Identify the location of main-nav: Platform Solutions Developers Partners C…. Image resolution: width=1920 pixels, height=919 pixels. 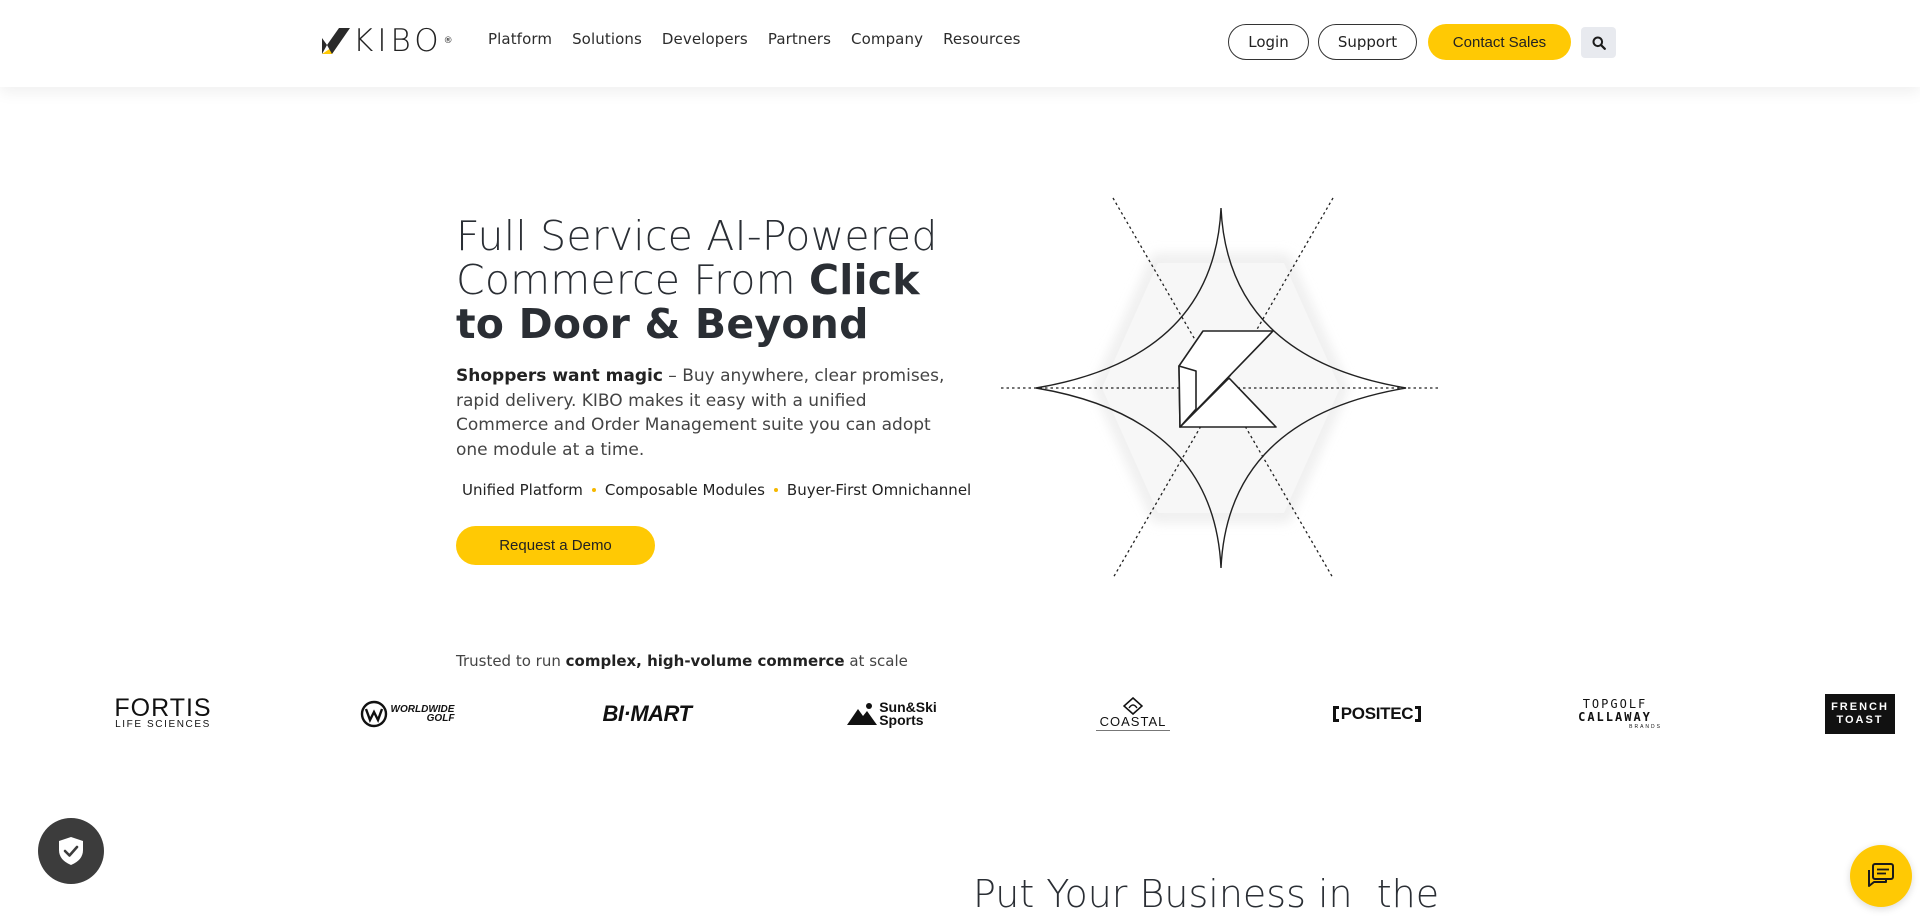
(764, 39).